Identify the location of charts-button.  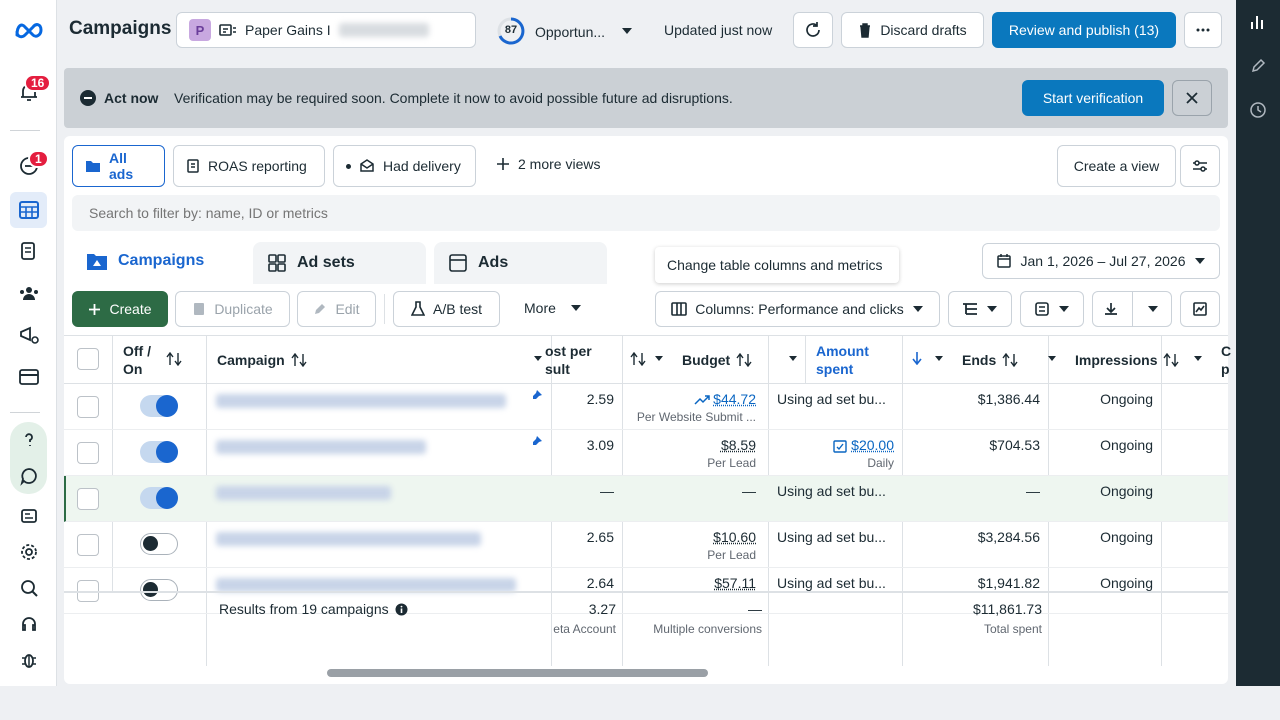
(1200, 309).